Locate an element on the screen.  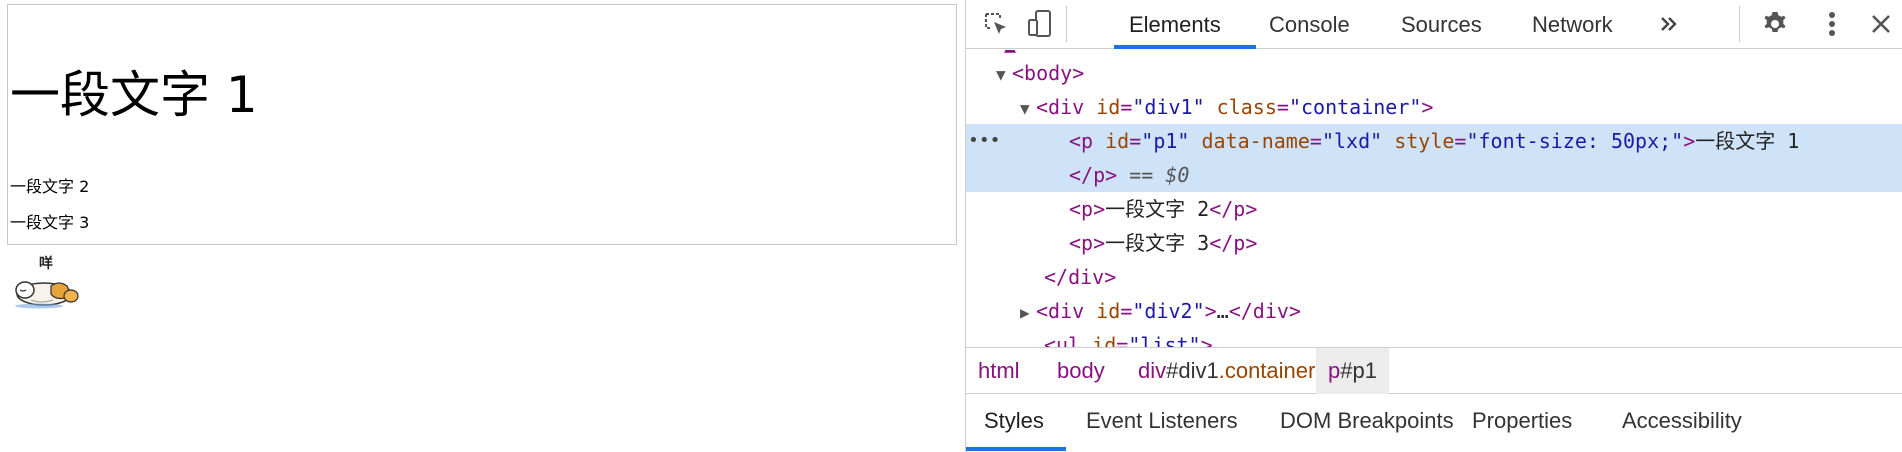
devtools-toolbar: Elements Console Sources Network is located at coordinates (1434, 24).